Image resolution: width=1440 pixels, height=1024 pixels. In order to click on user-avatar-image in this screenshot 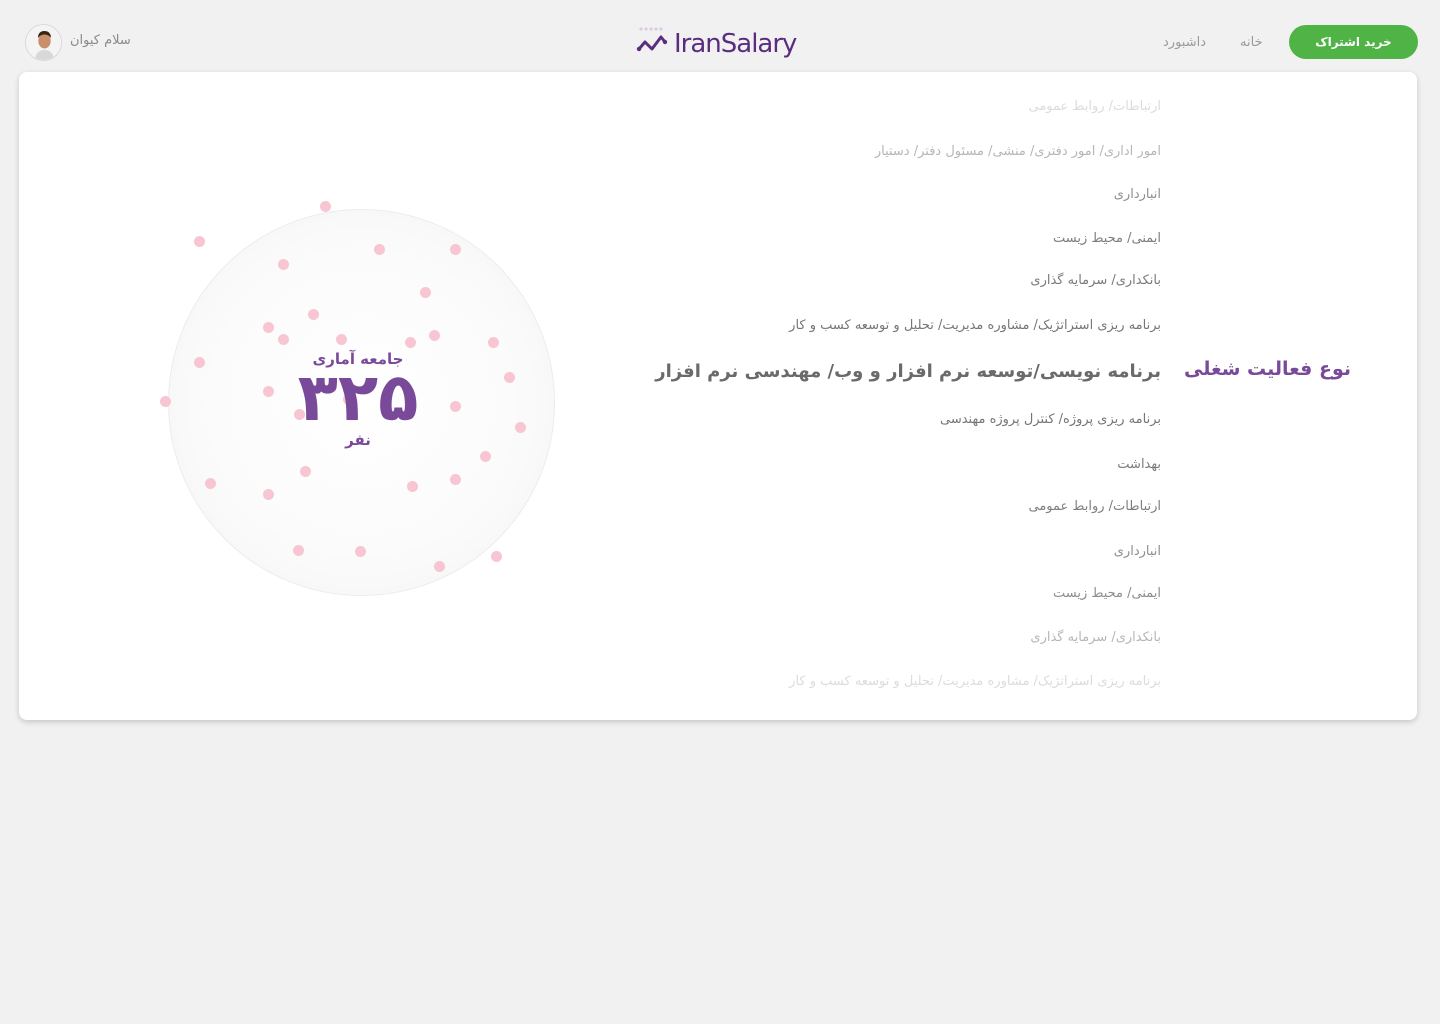, I will do `click(43, 42)`.